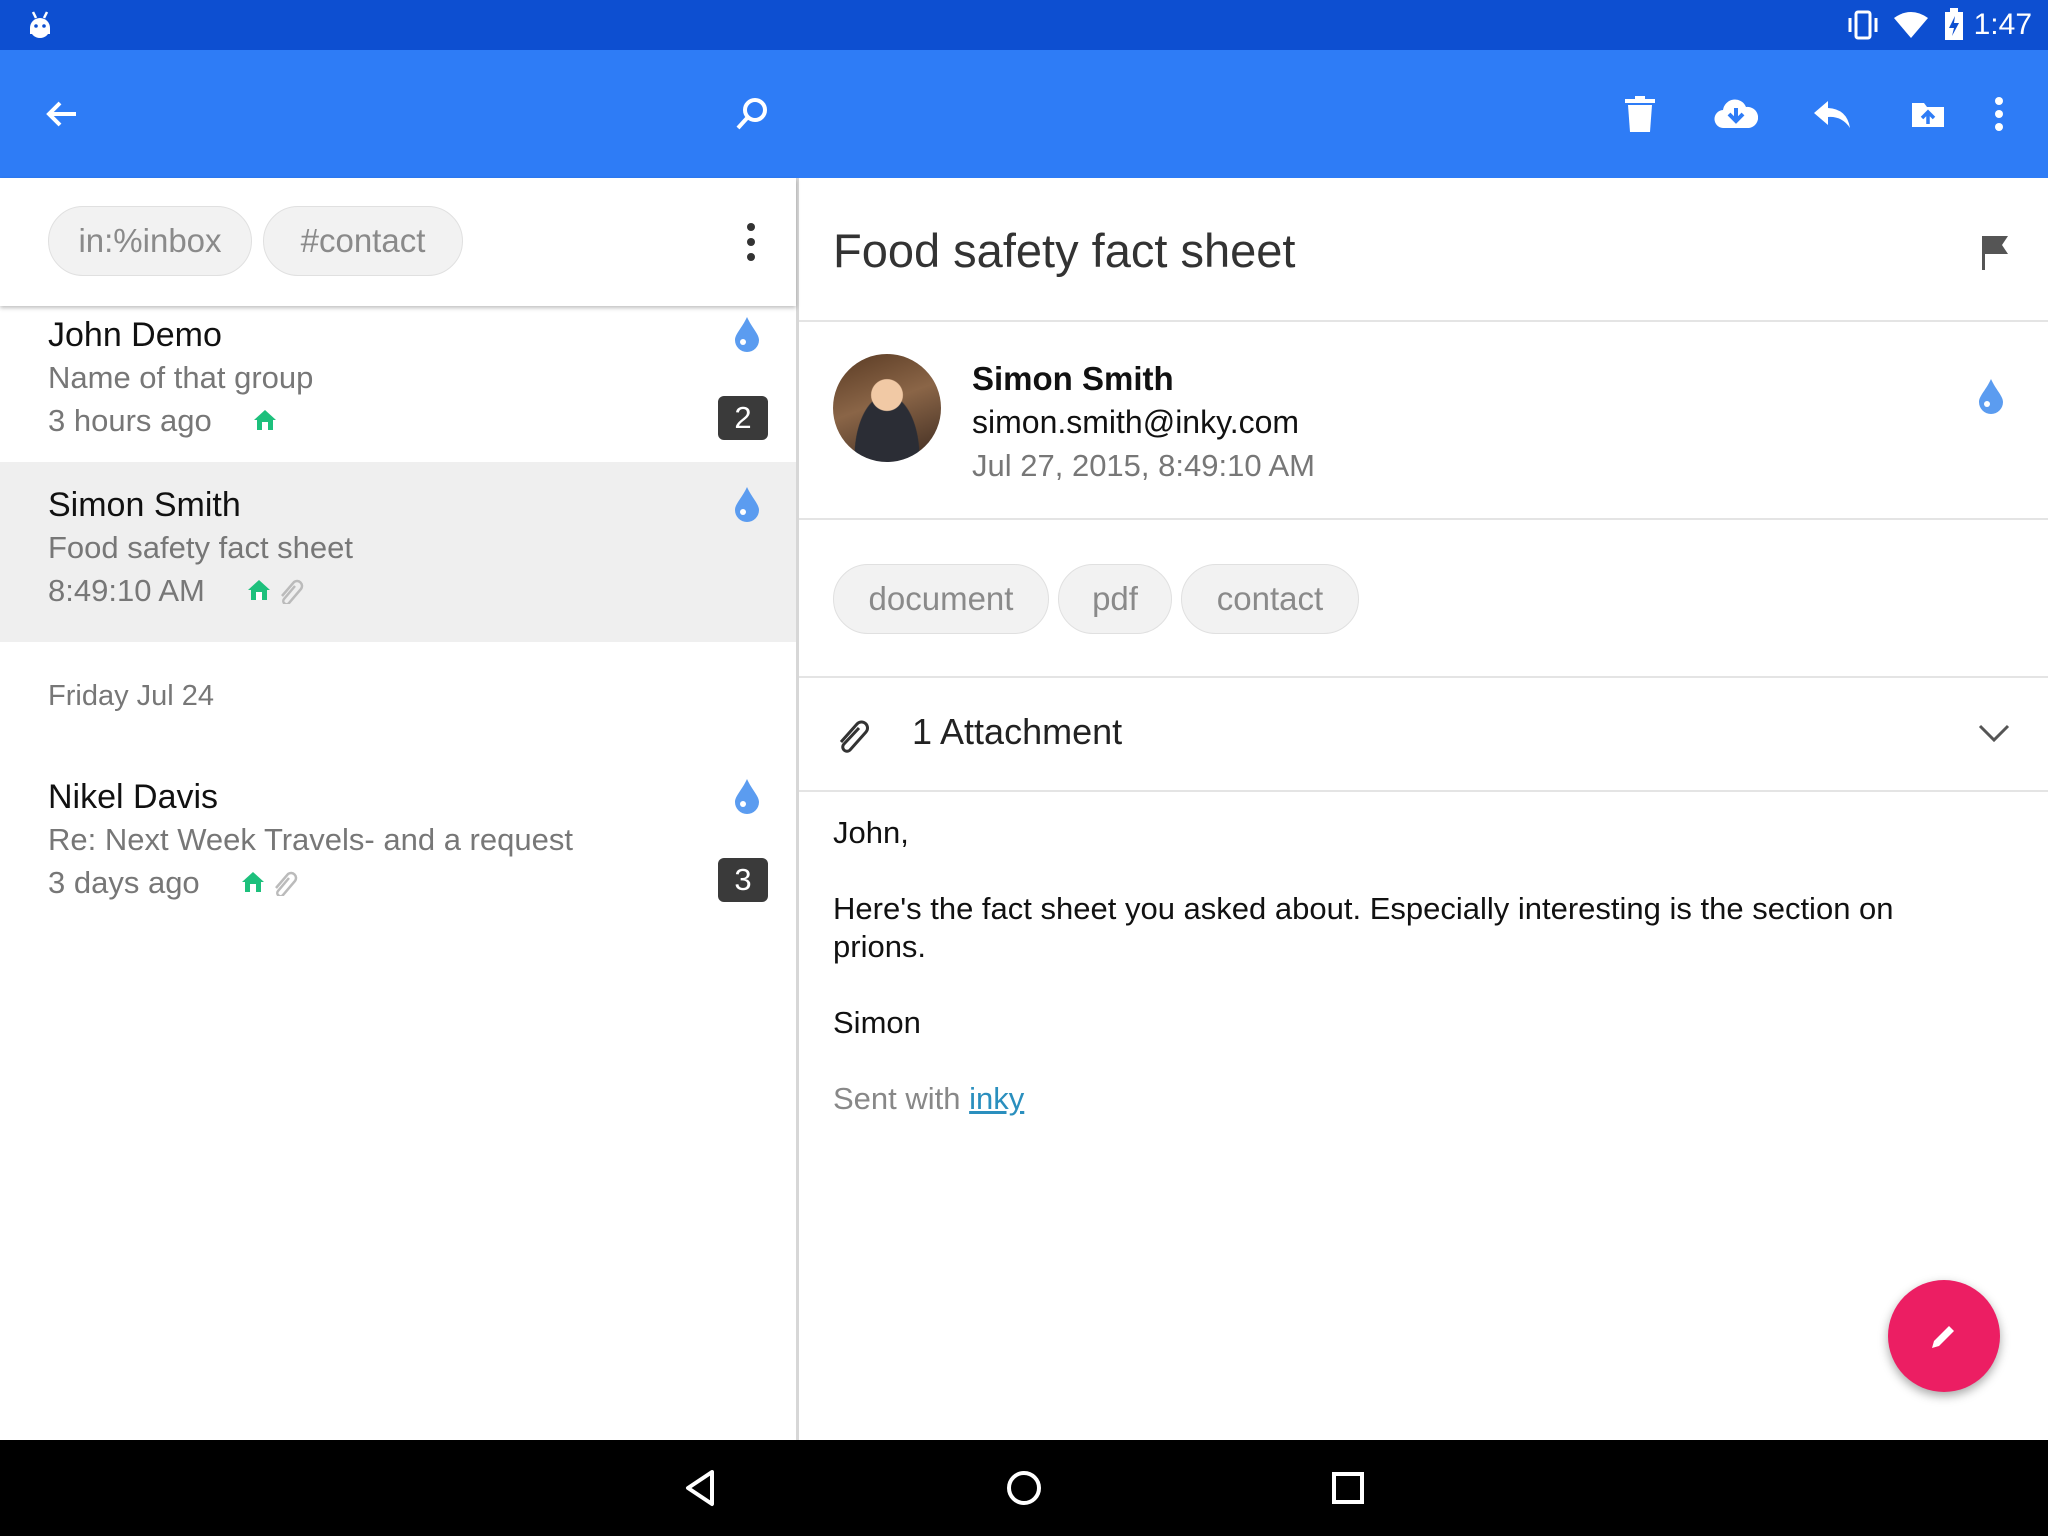  I want to click on status-time: 1:47, so click(2002, 24).